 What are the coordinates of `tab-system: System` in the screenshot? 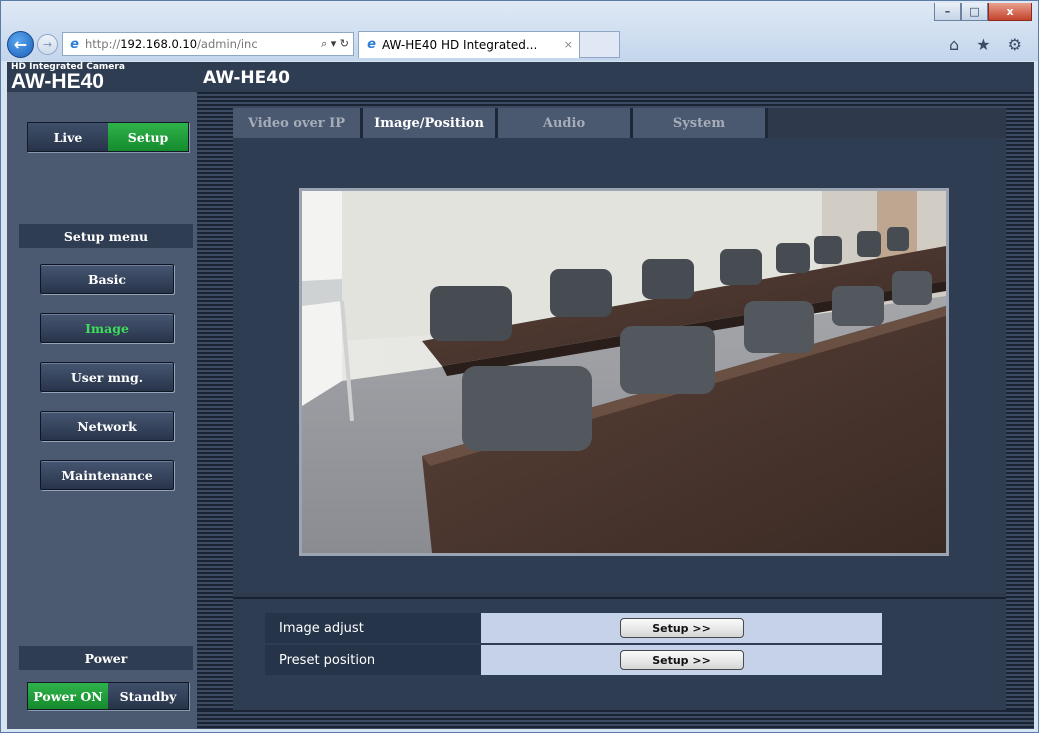 It's located at (700, 123).